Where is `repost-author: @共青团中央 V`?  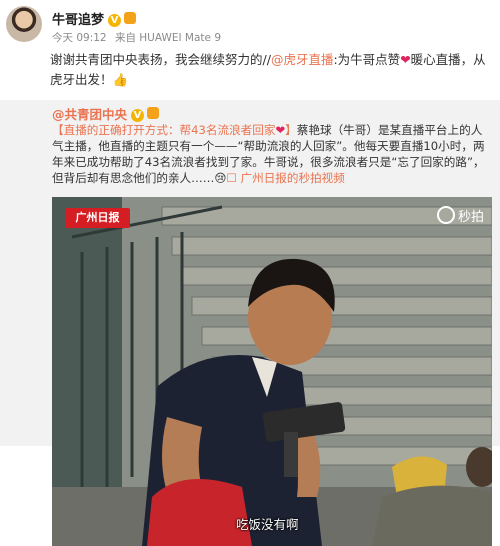 repost-author: @共青团中央 V is located at coordinates (106, 113).